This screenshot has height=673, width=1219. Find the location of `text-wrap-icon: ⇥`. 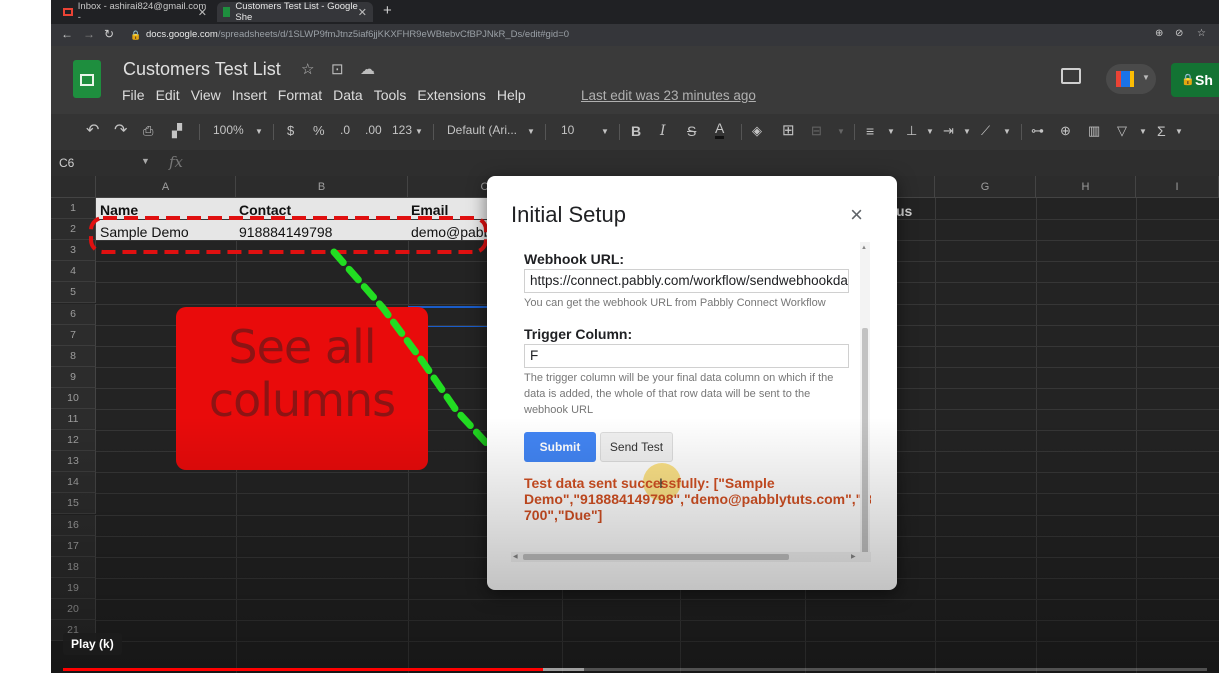

text-wrap-icon: ⇥ is located at coordinates (948, 131).